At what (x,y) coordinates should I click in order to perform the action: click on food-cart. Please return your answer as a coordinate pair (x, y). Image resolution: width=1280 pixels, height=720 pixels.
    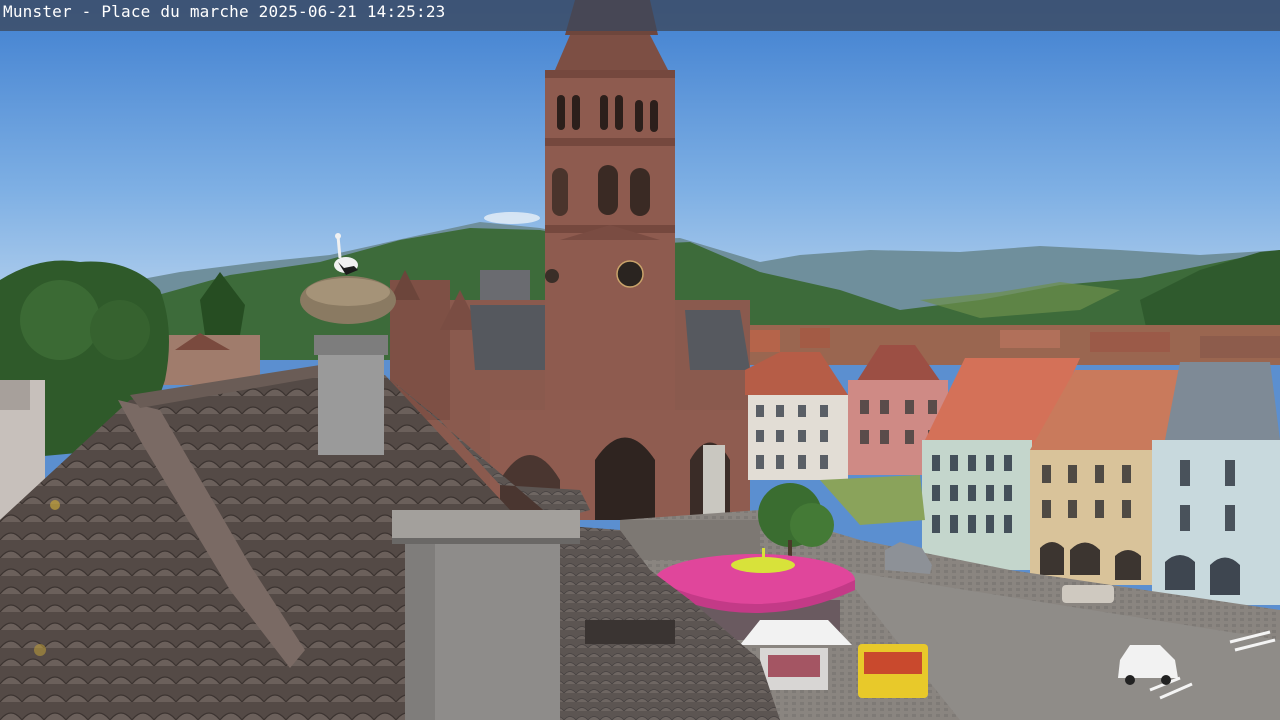
    Looking at the image, I should click on (893, 671).